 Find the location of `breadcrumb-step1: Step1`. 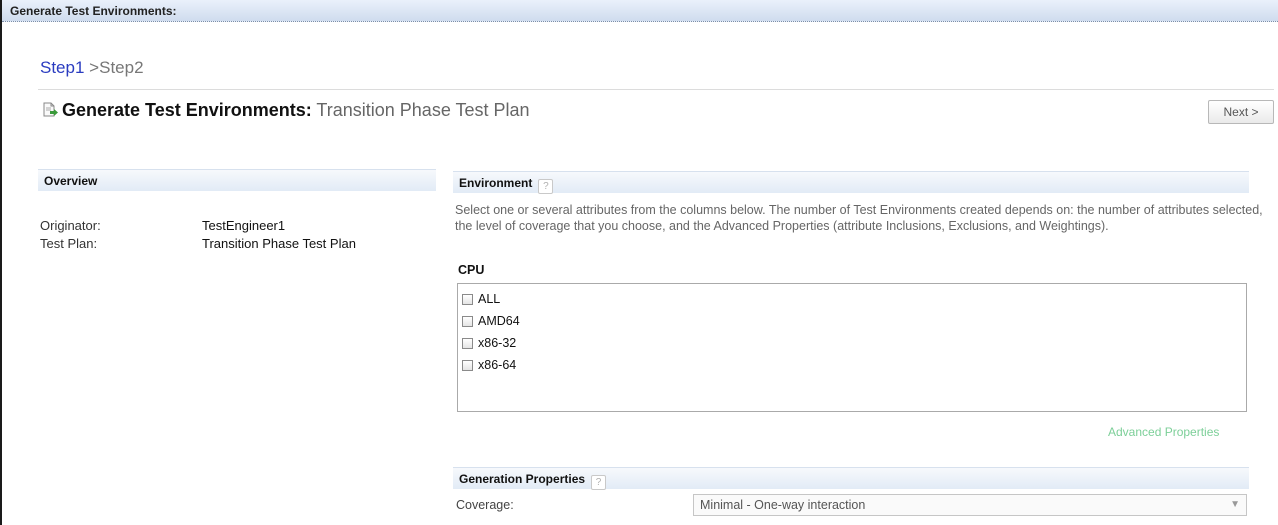

breadcrumb-step1: Step1 is located at coordinates (62, 67).